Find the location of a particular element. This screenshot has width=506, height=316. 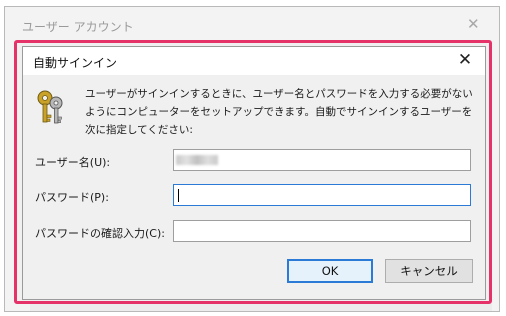

confirm-password-field is located at coordinates (322, 231).